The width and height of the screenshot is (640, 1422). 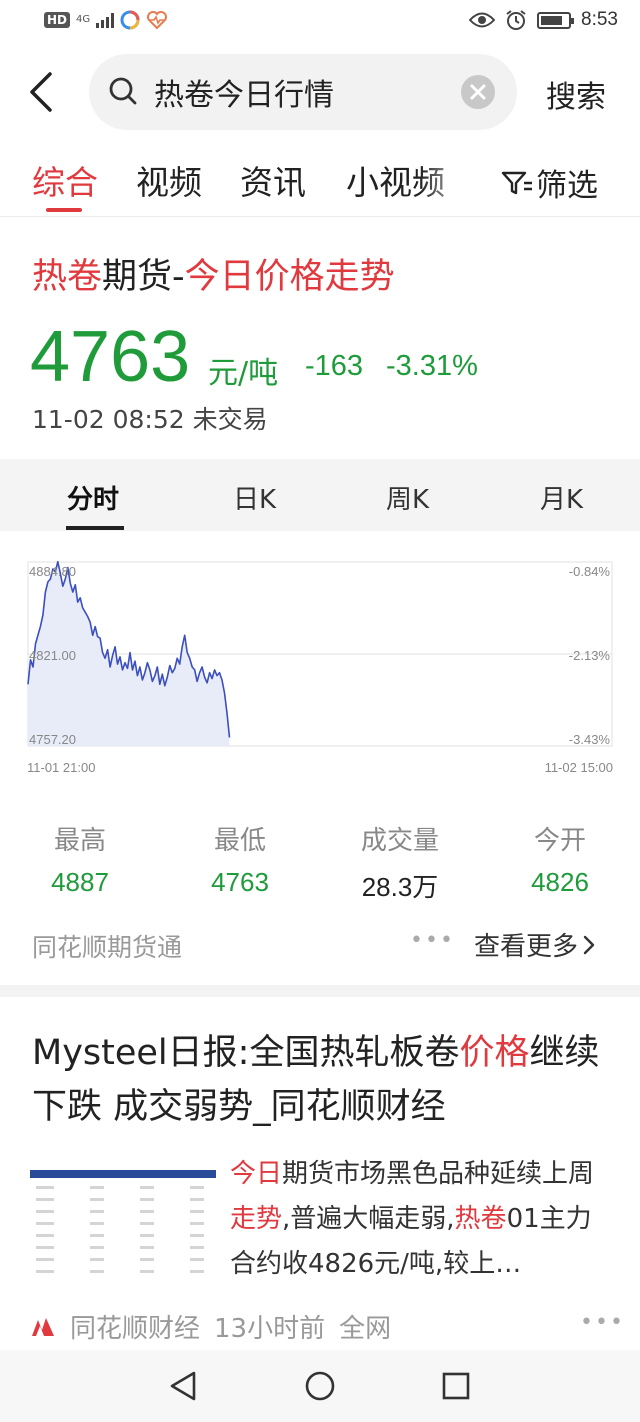 I want to click on y-tick-label-left: 4884.80, so click(x=52, y=571).